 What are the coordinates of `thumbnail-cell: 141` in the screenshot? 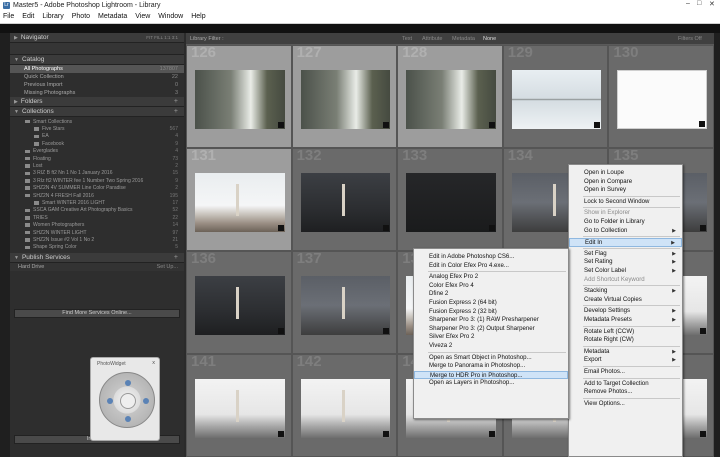 It's located at (239, 405).